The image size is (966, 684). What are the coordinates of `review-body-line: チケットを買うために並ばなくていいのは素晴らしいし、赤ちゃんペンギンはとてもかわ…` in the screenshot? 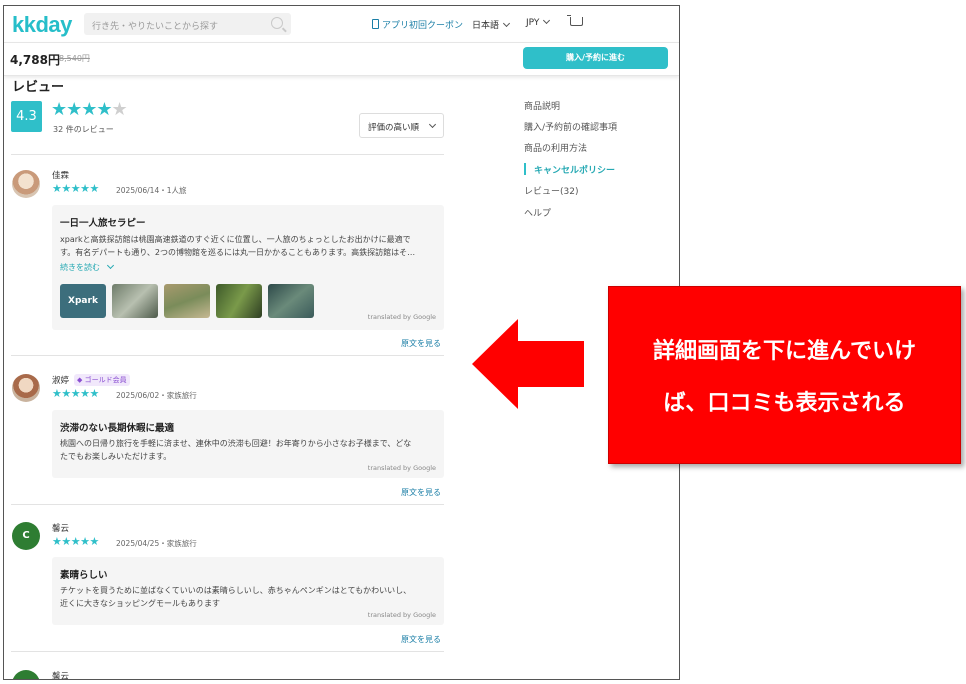 It's located at (236, 590).